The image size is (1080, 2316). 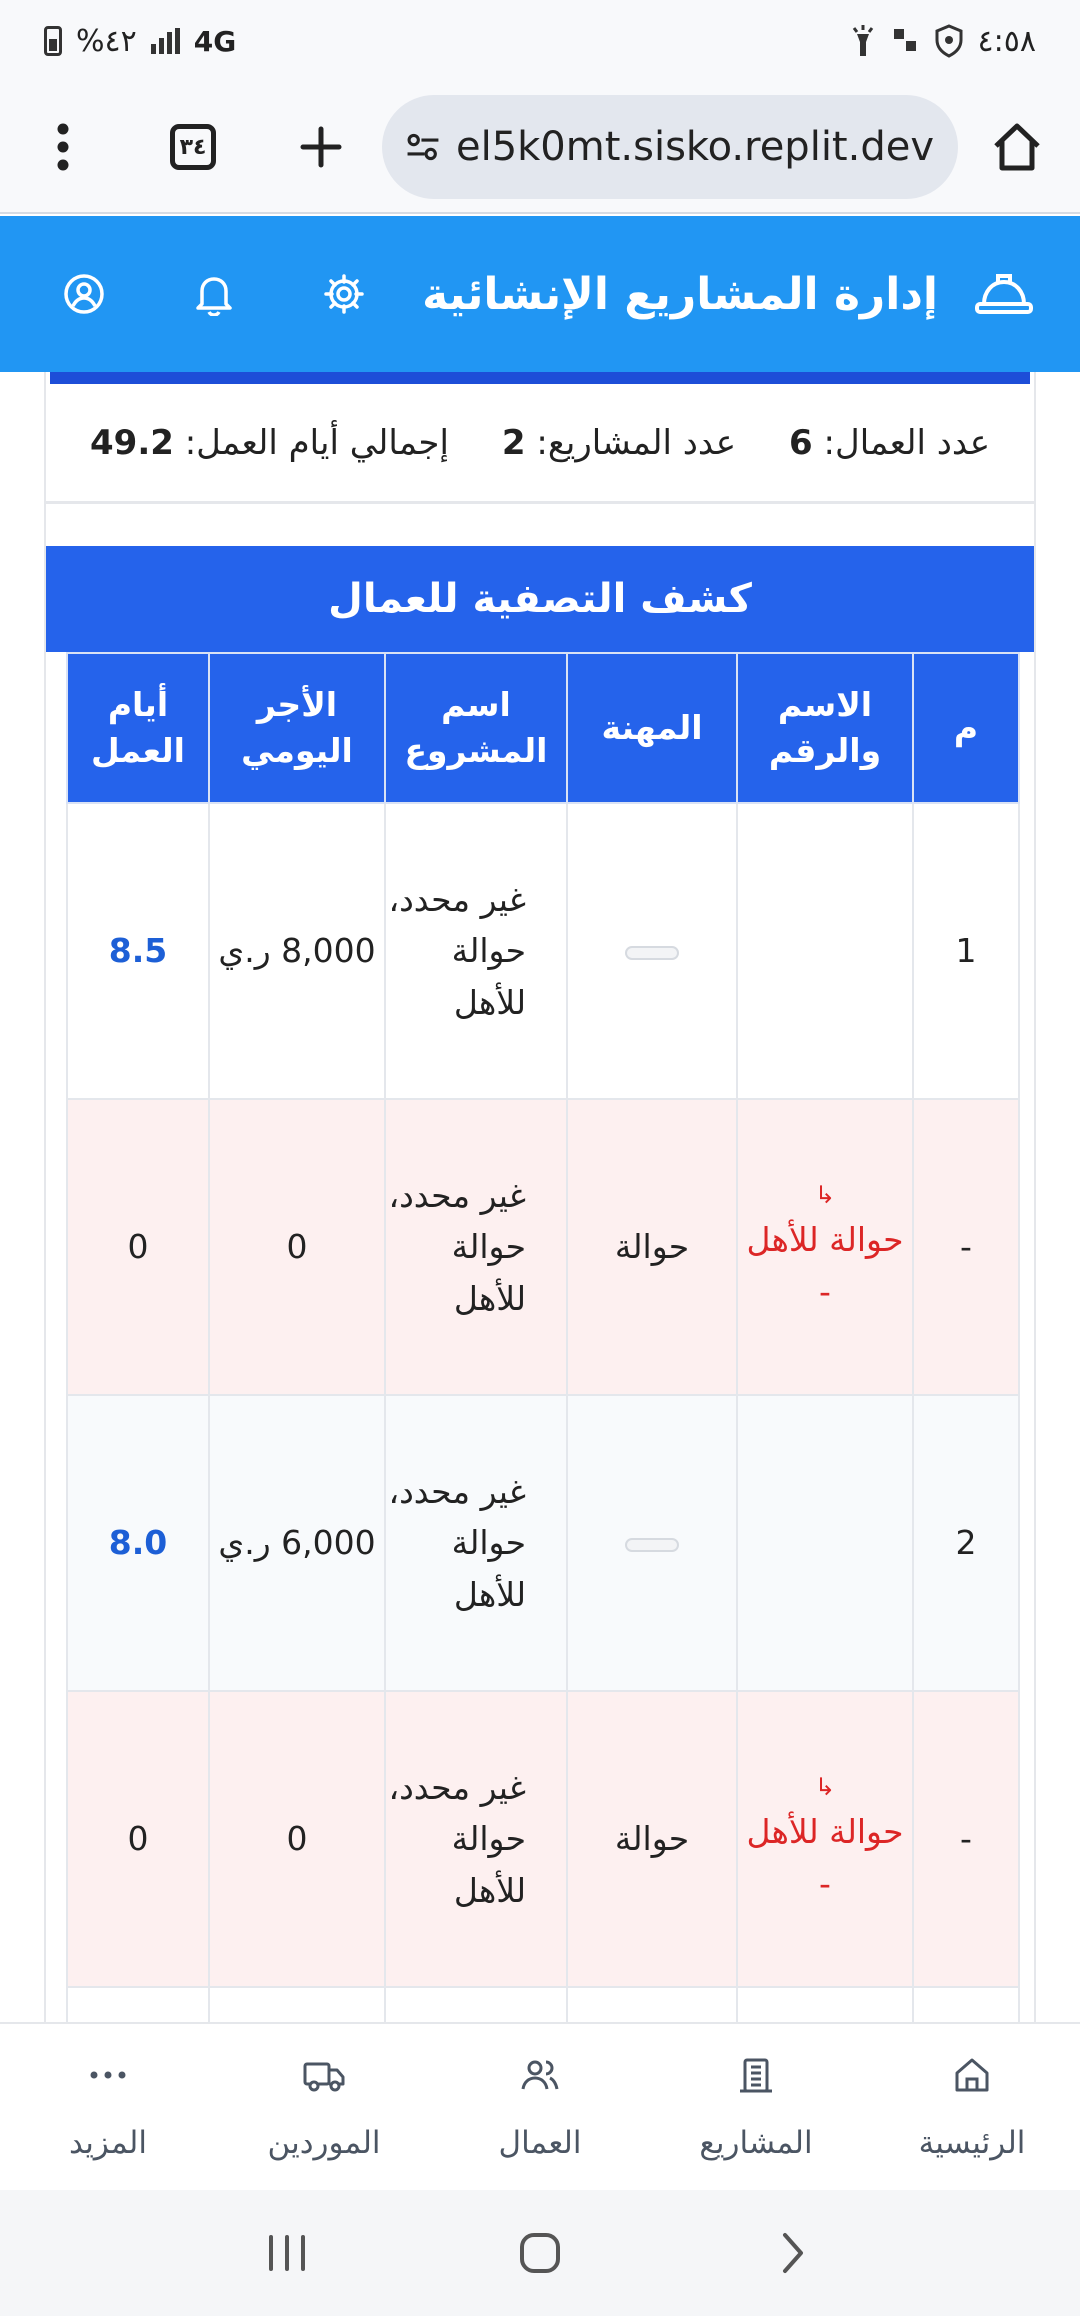 I want to click on system-nav-bar, so click(x=540, y=2253).